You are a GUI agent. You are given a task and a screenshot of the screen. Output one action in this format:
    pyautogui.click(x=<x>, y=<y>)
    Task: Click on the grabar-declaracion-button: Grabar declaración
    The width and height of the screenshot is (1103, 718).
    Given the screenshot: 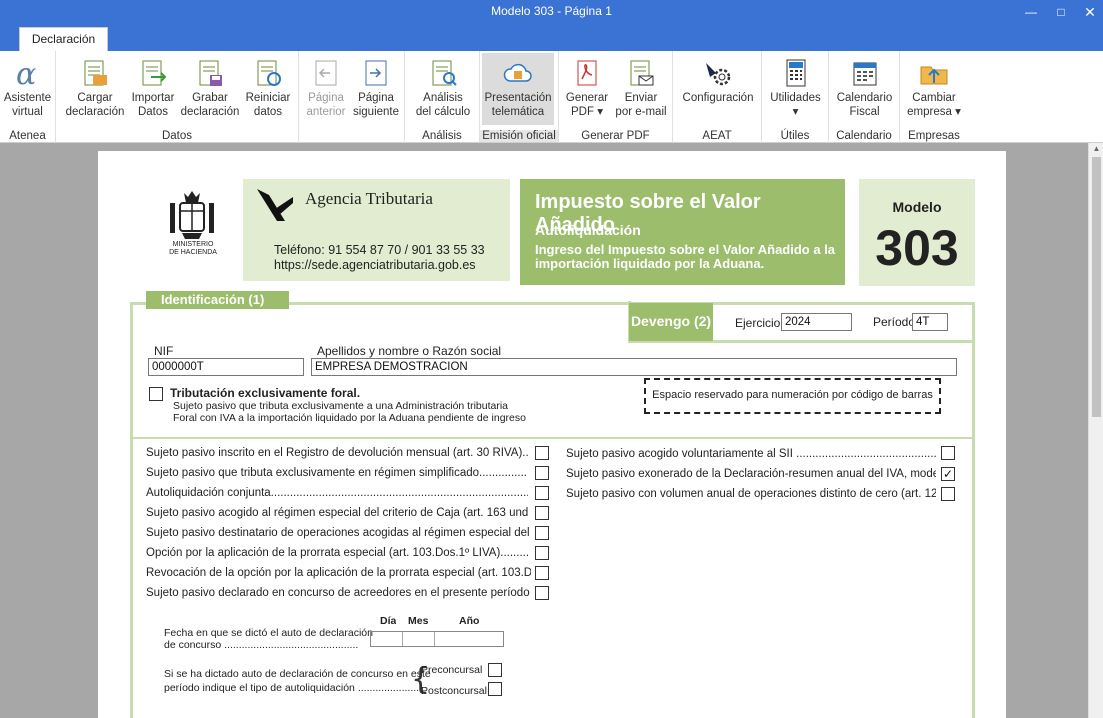 What is the action you would take?
    pyautogui.click(x=210, y=89)
    